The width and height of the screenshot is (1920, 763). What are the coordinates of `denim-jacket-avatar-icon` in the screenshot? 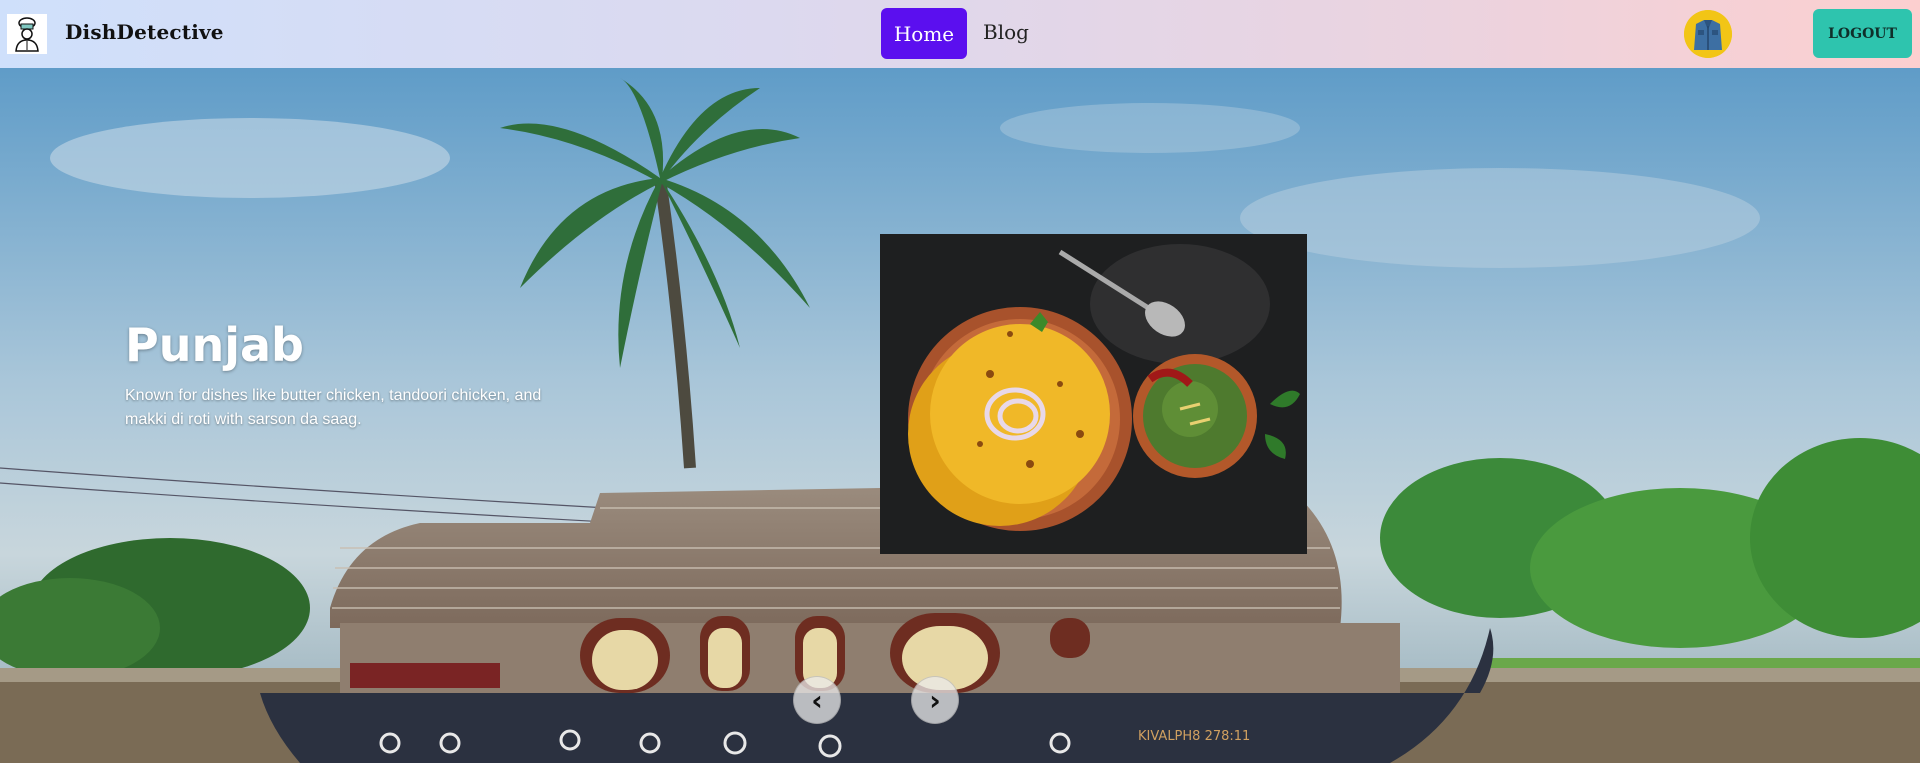 It's located at (1708, 34).